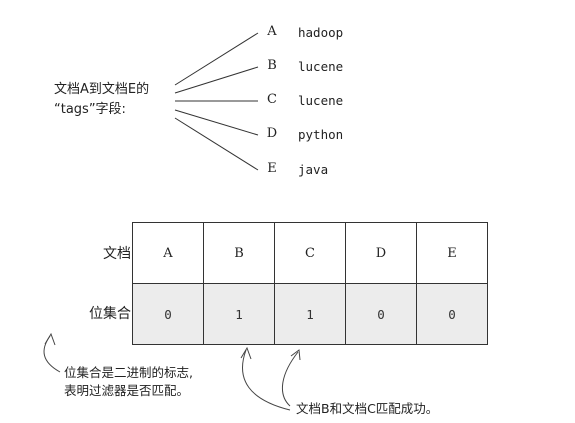  I want to click on doc-letter-d: D, so click(272, 133).